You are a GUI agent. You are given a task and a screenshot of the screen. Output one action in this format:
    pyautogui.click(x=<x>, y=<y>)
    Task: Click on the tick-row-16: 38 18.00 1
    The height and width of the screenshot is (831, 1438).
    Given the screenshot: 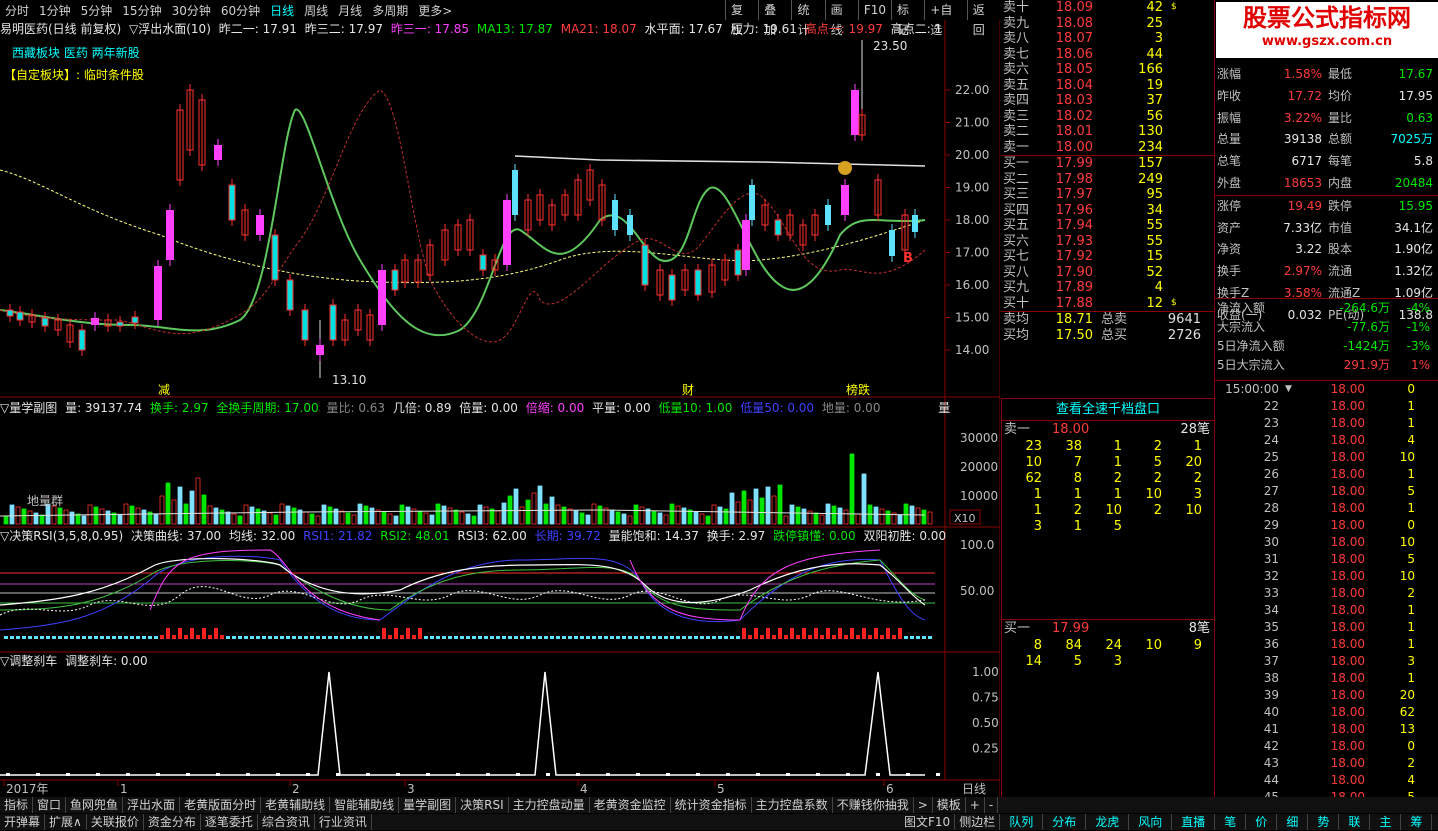 What is the action you would take?
    pyautogui.click(x=1326, y=678)
    